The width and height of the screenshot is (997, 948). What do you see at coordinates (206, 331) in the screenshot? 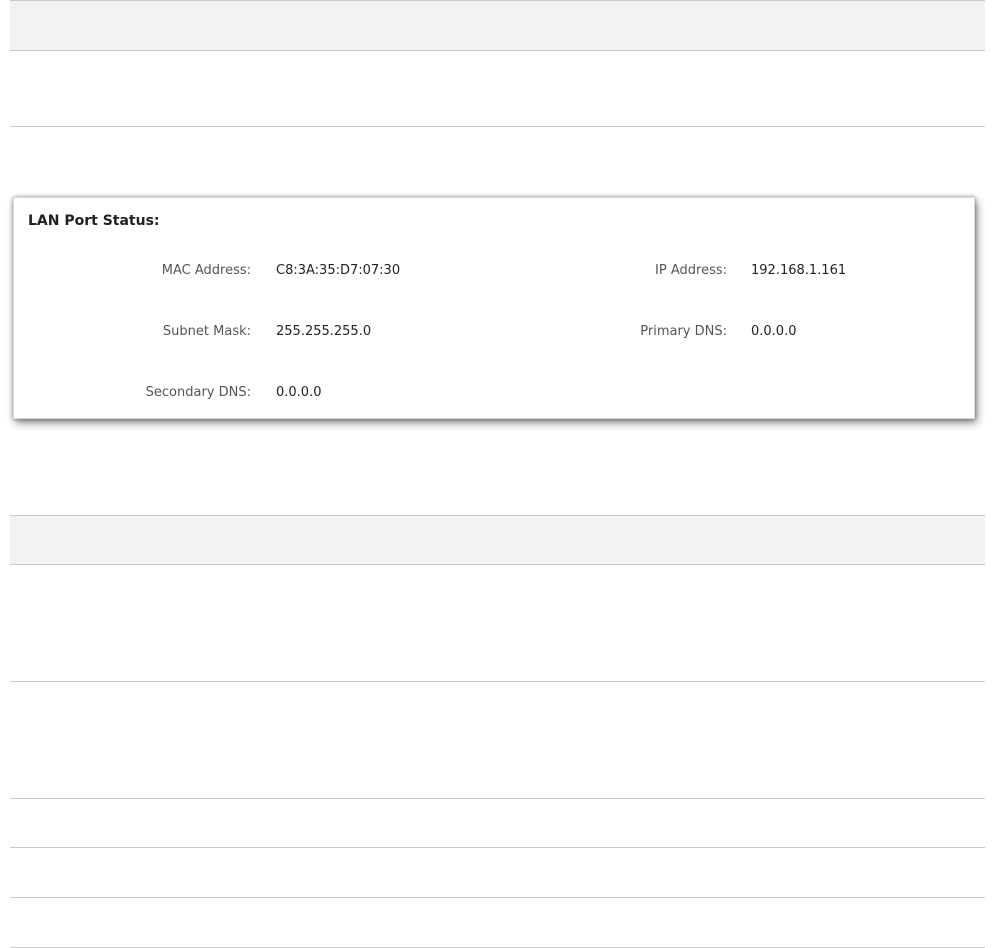
I see `subnet-mask-label: Subnet Mask:` at bounding box center [206, 331].